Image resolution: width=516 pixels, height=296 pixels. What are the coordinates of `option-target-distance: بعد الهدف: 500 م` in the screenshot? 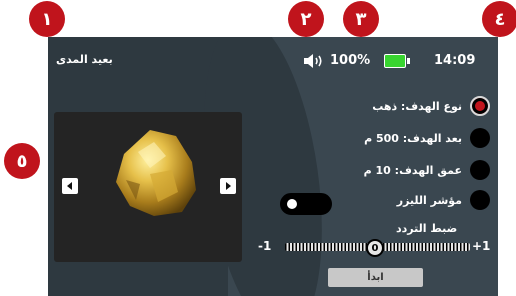 It's located at (427, 138).